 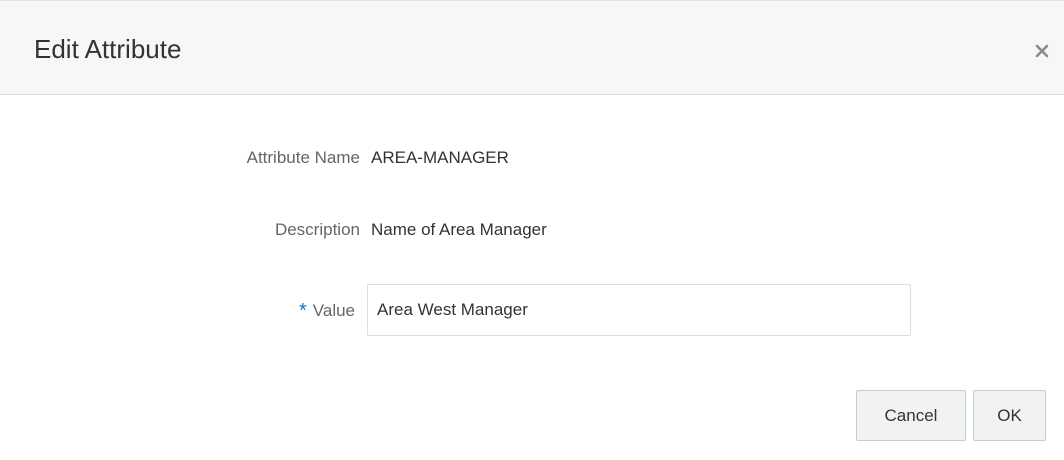 I want to click on value-input, so click(x=639, y=310).